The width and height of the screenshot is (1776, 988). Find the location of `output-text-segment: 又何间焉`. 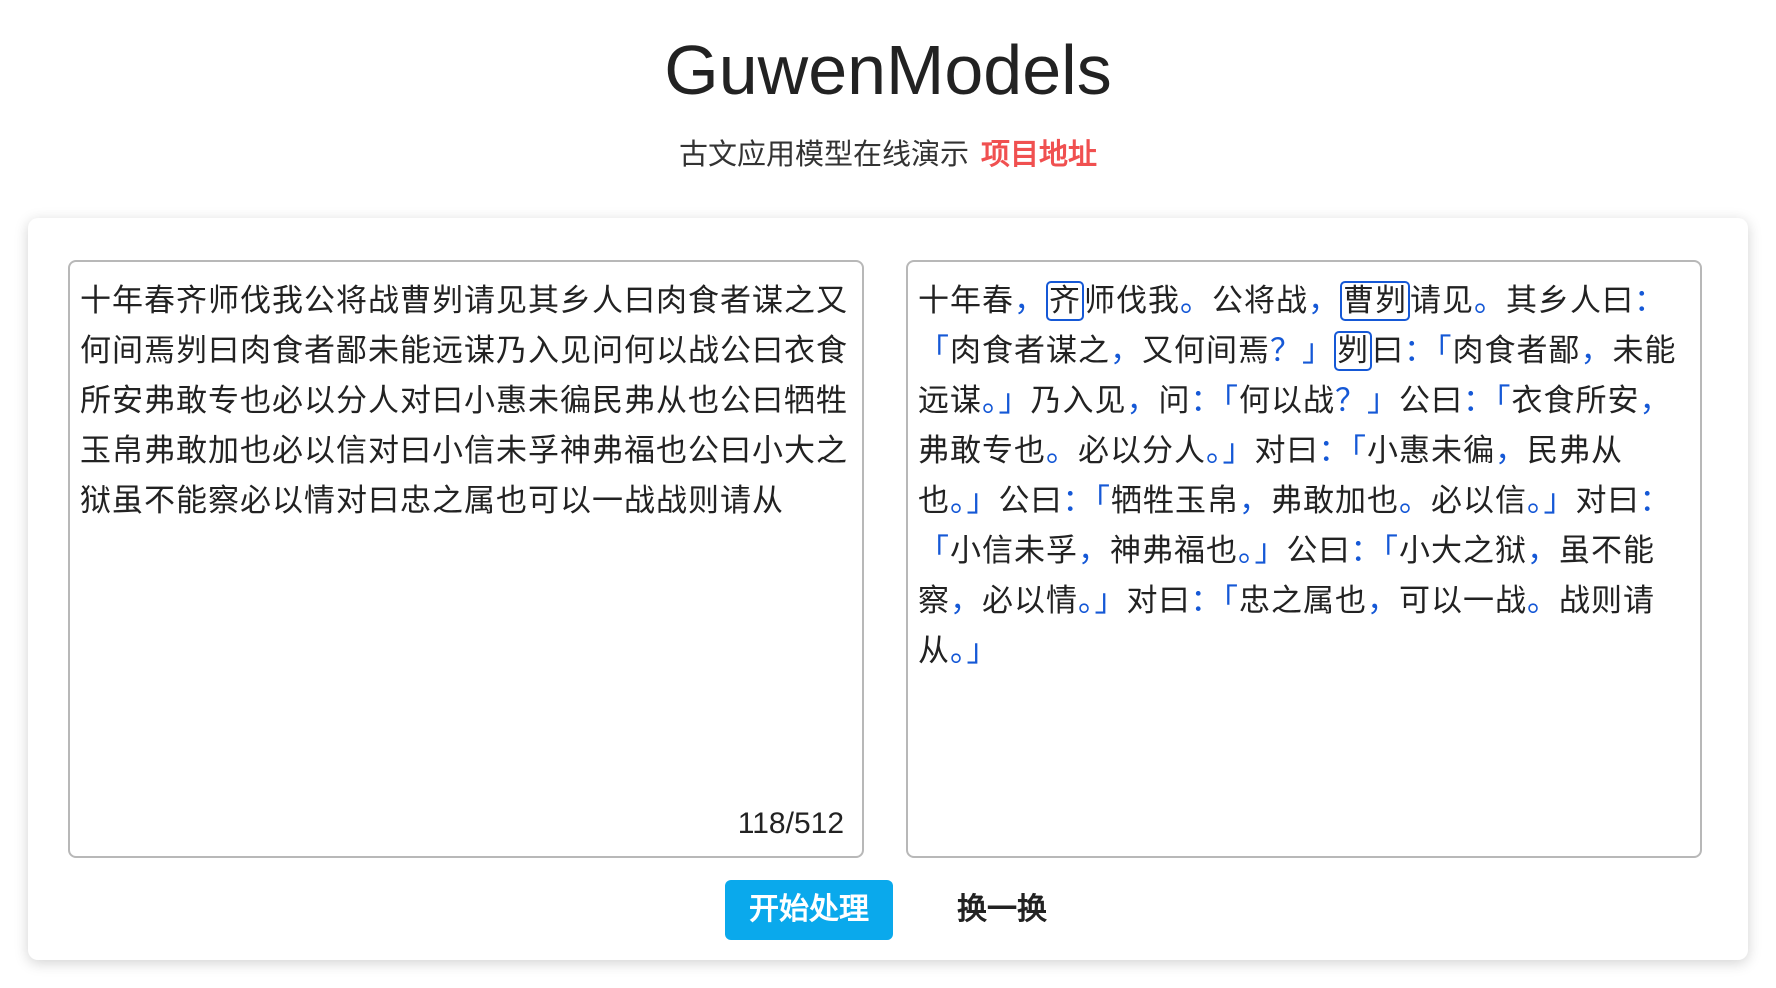

output-text-segment: 又何间焉 is located at coordinates (1206, 351).